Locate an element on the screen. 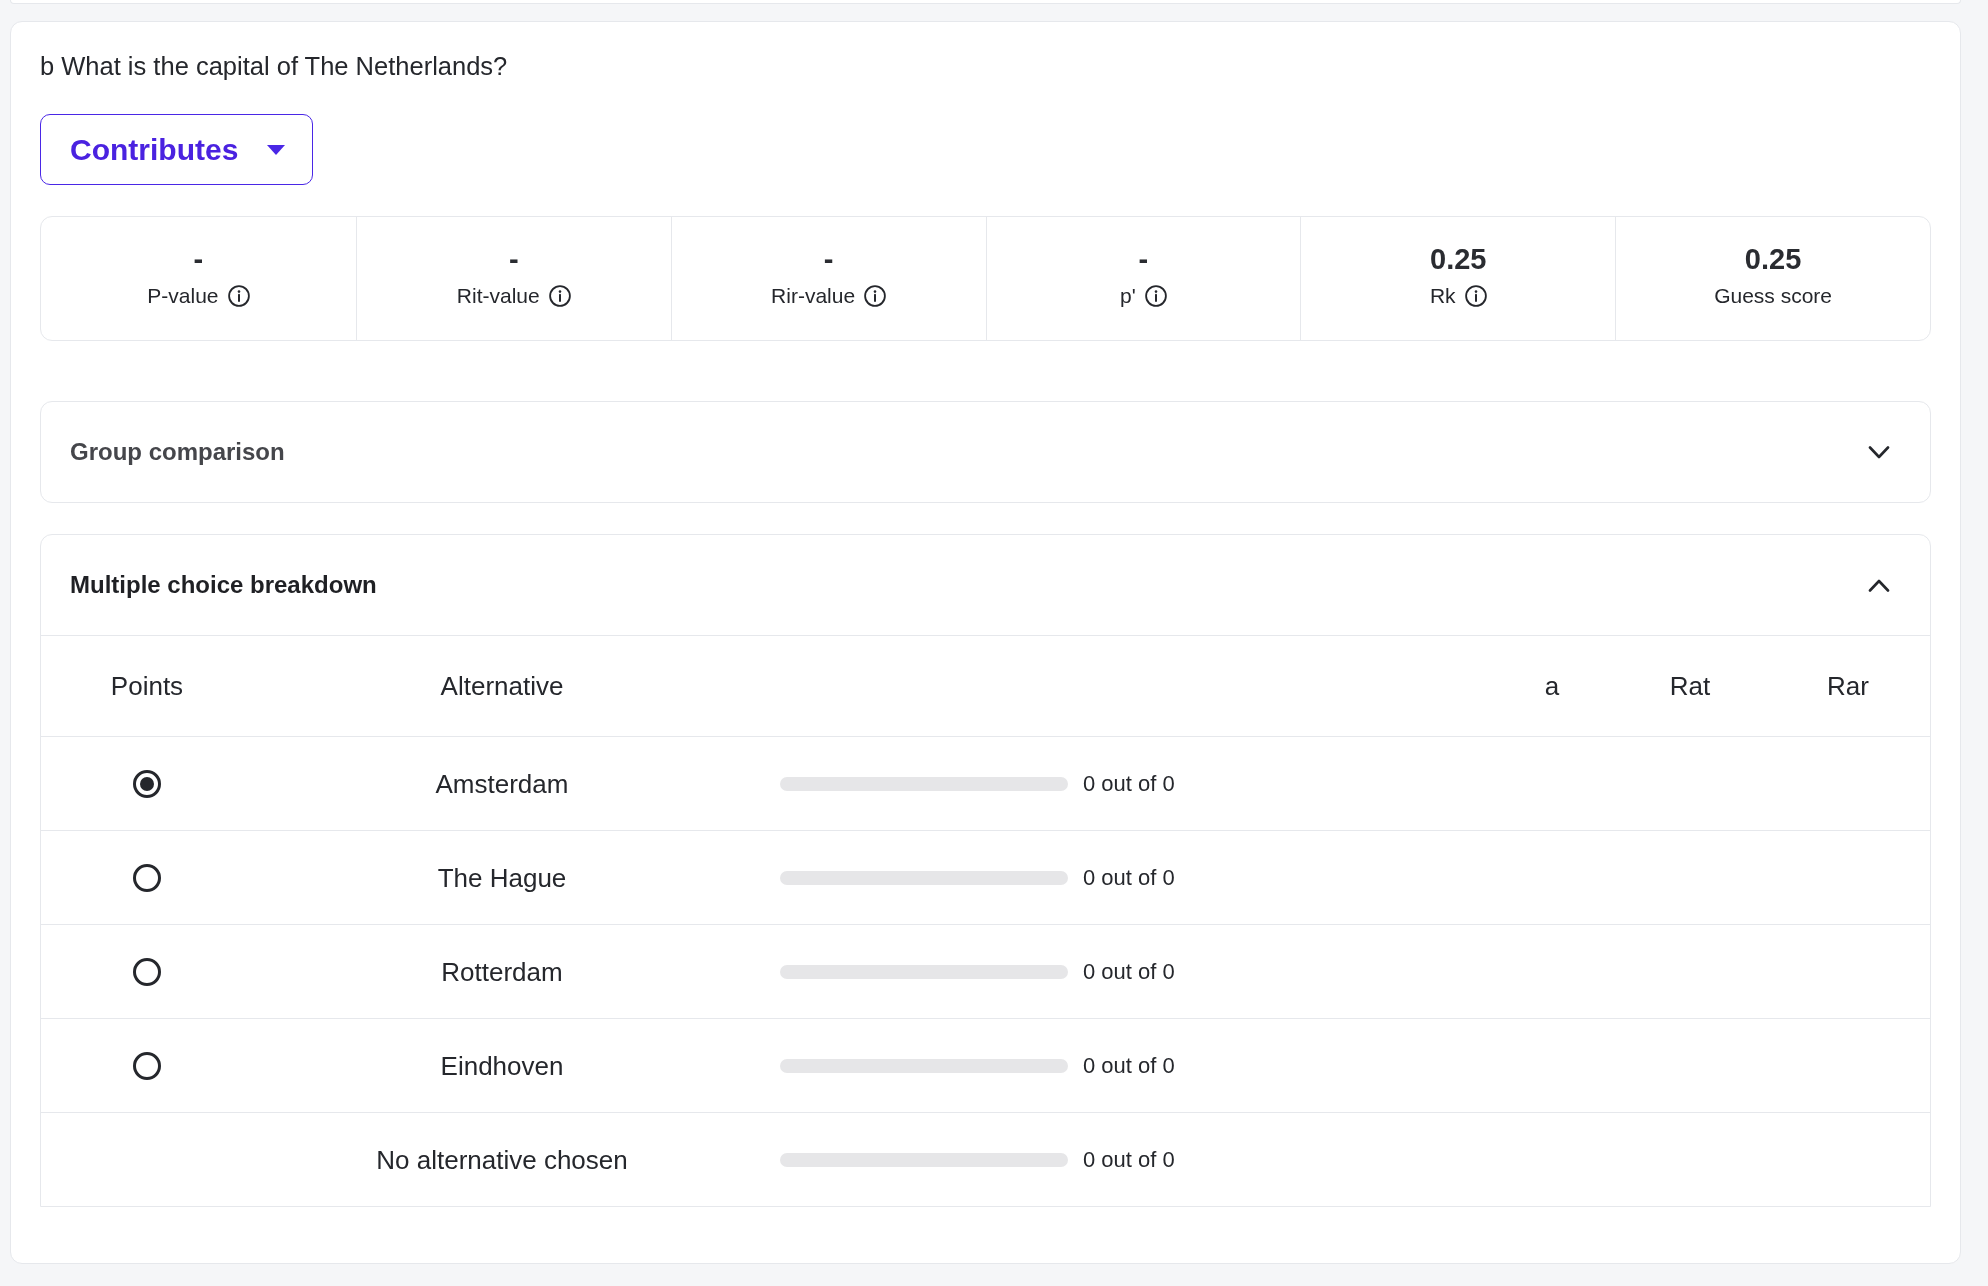  column-header: a is located at coordinates (1552, 686).